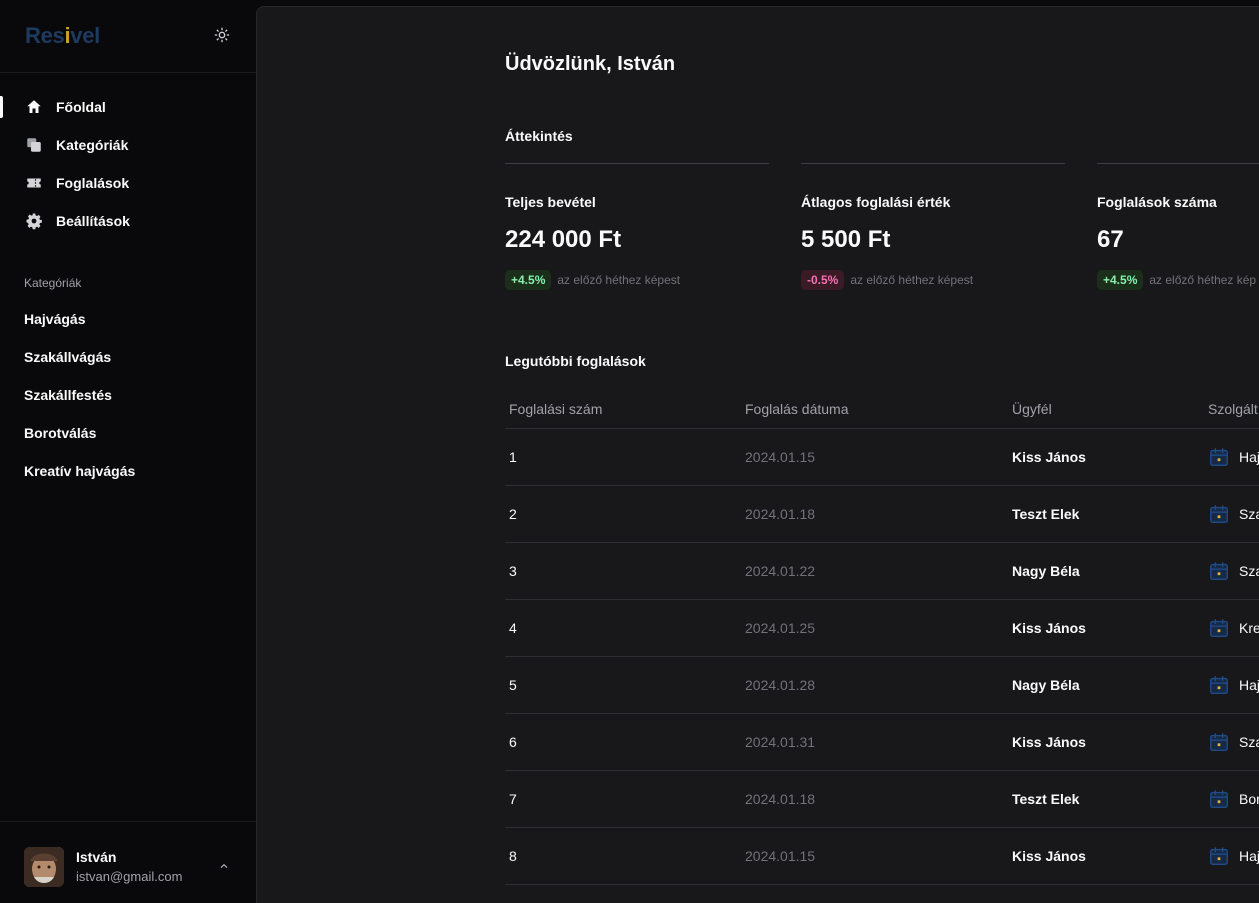 The height and width of the screenshot is (903, 1259). I want to click on category-item: Szakállvágás, so click(128, 357).